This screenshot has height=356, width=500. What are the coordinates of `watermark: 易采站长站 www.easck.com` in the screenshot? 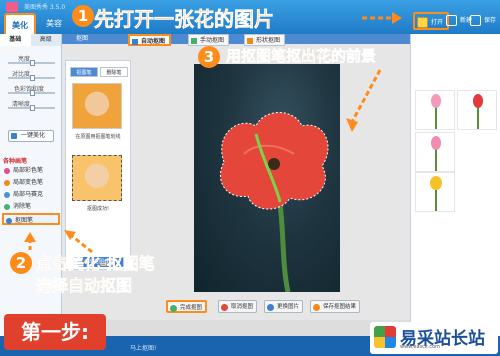 It's located at (434, 338).